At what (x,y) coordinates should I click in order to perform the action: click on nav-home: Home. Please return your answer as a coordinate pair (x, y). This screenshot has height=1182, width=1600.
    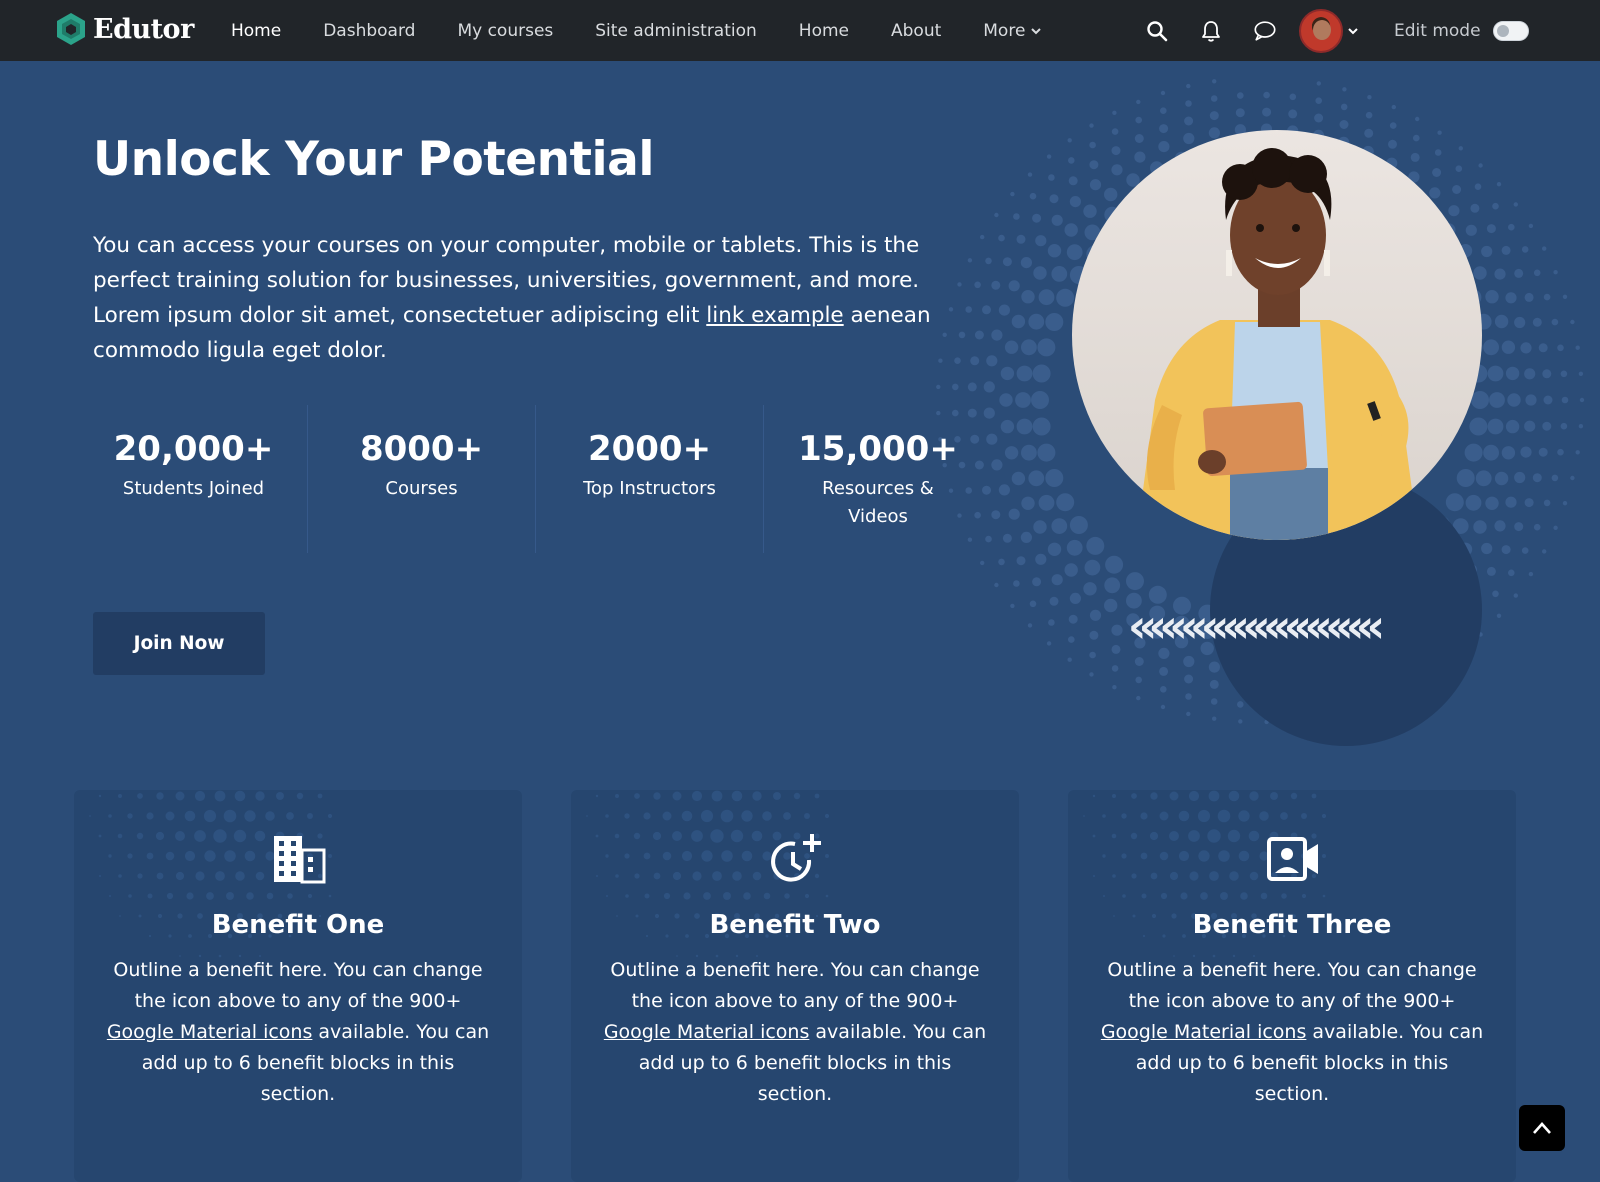
    Looking at the image, I should click on (256, 30).